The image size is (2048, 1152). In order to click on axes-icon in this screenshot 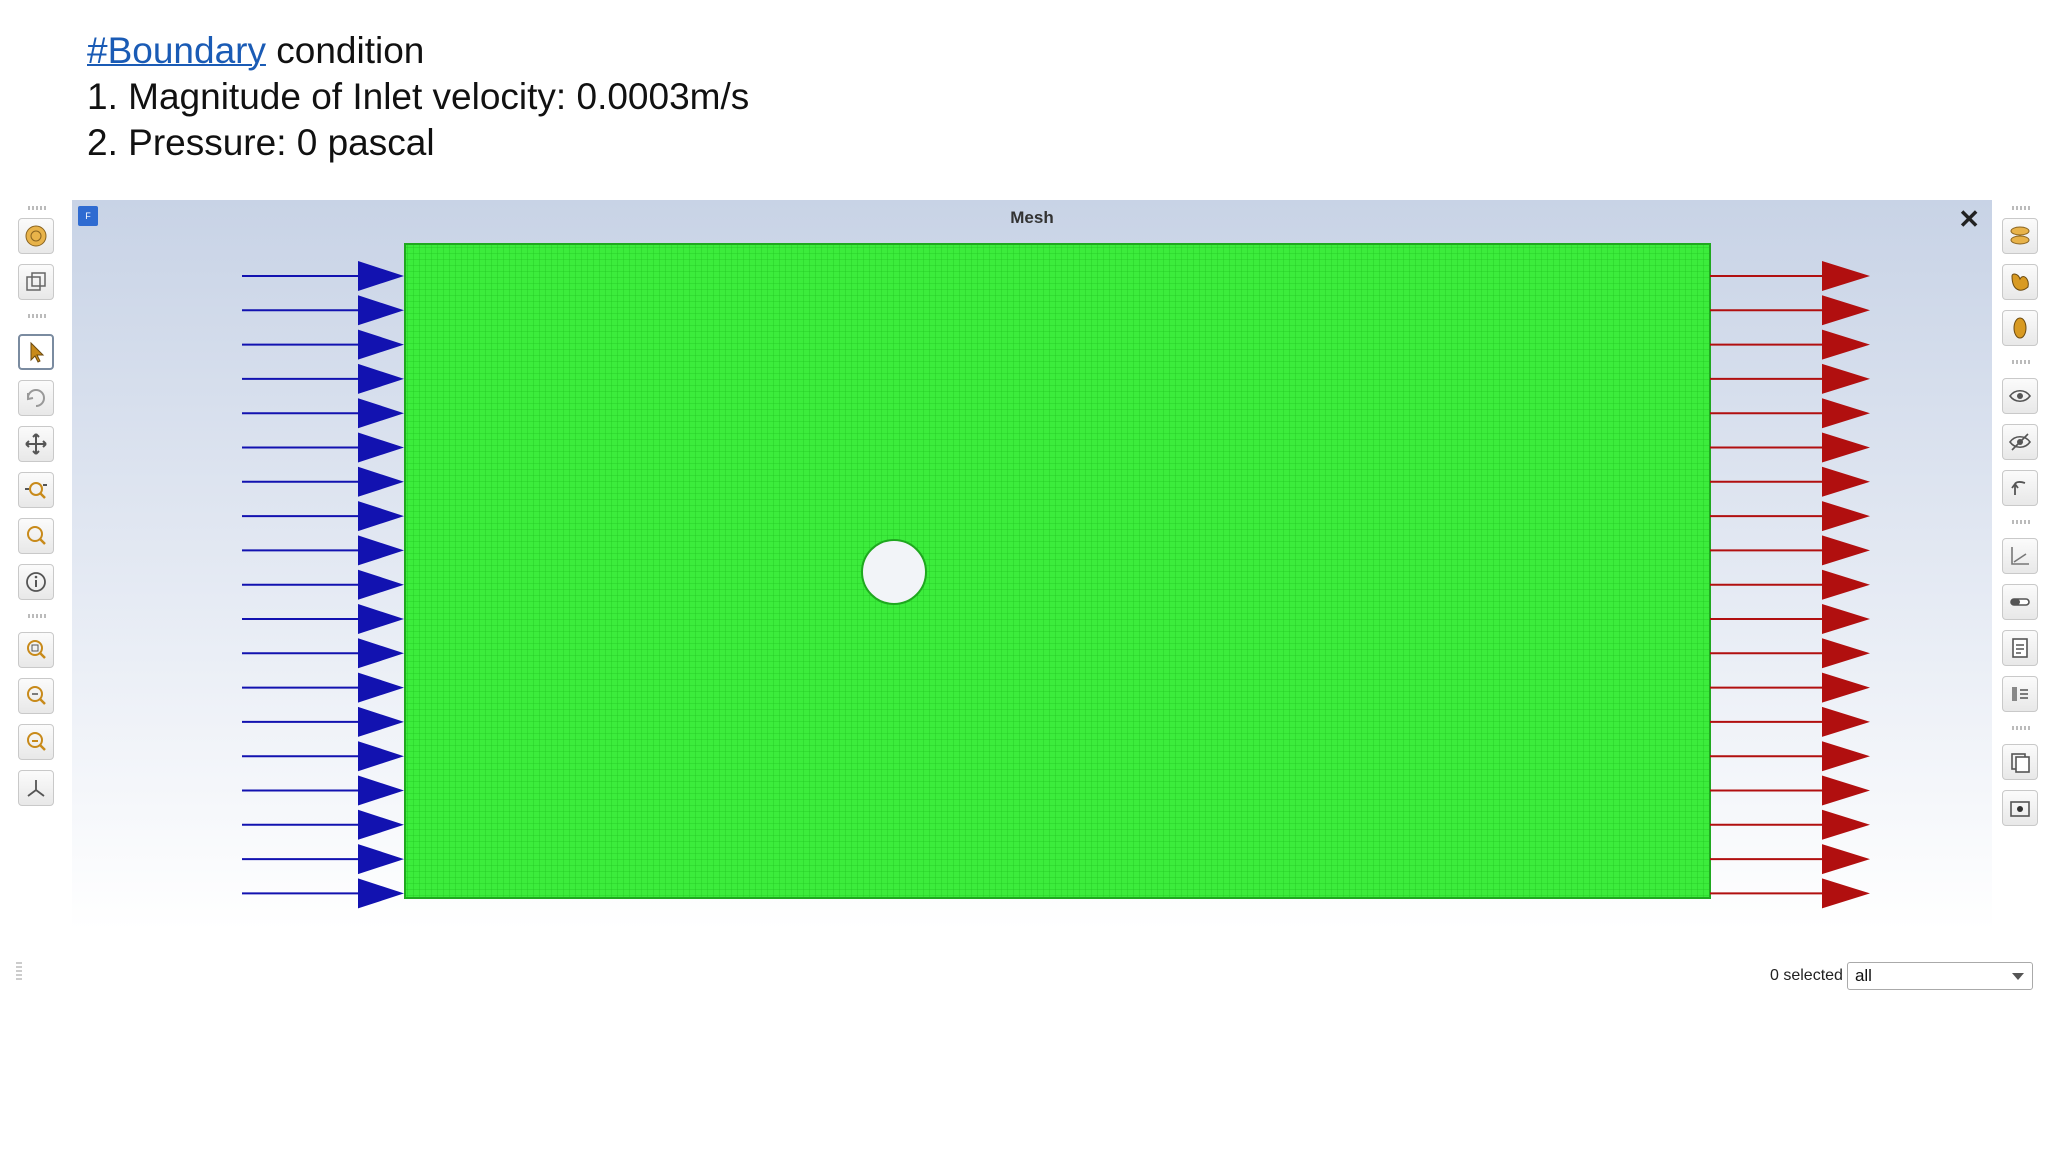, I will do `click(36, 788)`.